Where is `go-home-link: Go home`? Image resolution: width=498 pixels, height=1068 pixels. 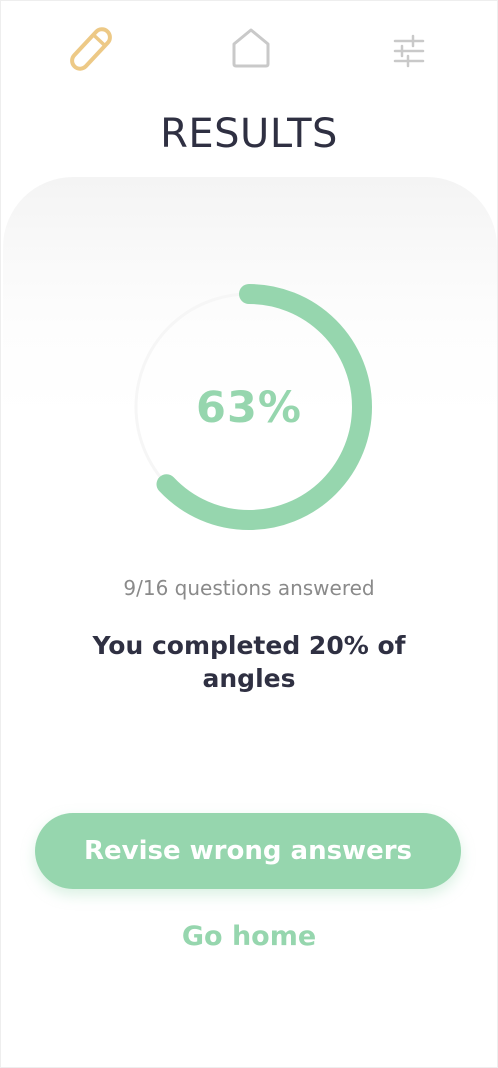
go-home-link: Go home is located at coordinates (249, 937).